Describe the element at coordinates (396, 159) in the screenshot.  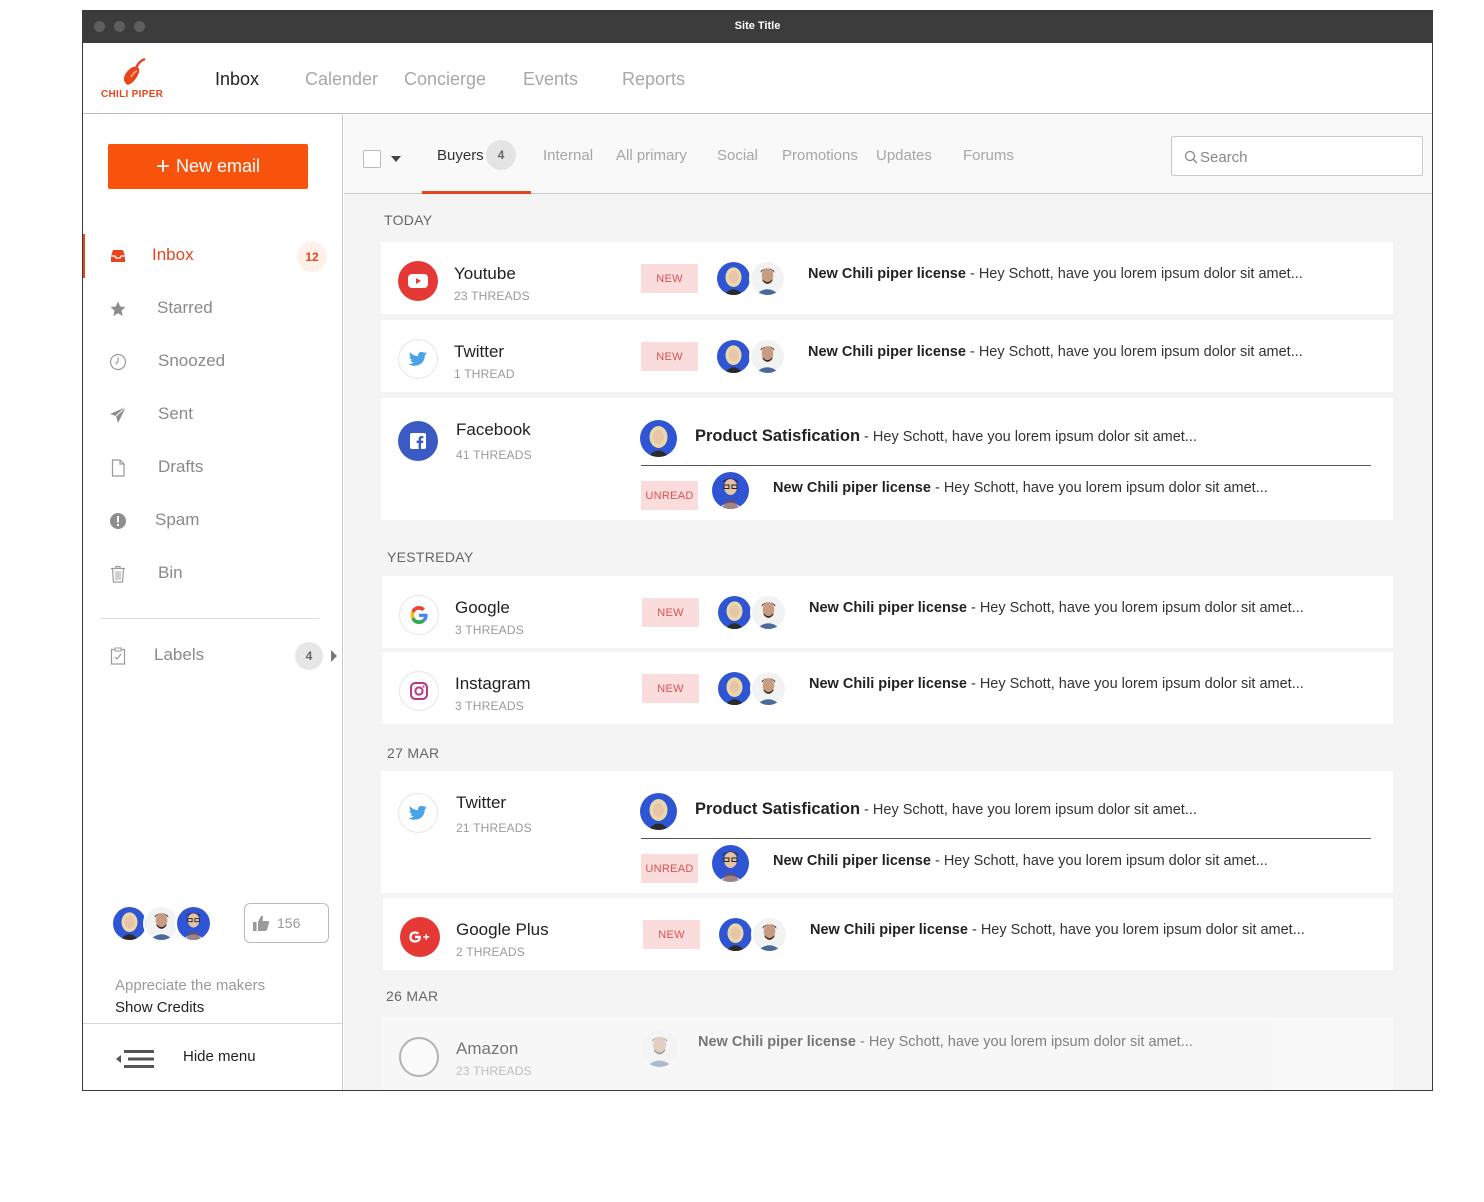
I see `chevron-down-icon` at that location.